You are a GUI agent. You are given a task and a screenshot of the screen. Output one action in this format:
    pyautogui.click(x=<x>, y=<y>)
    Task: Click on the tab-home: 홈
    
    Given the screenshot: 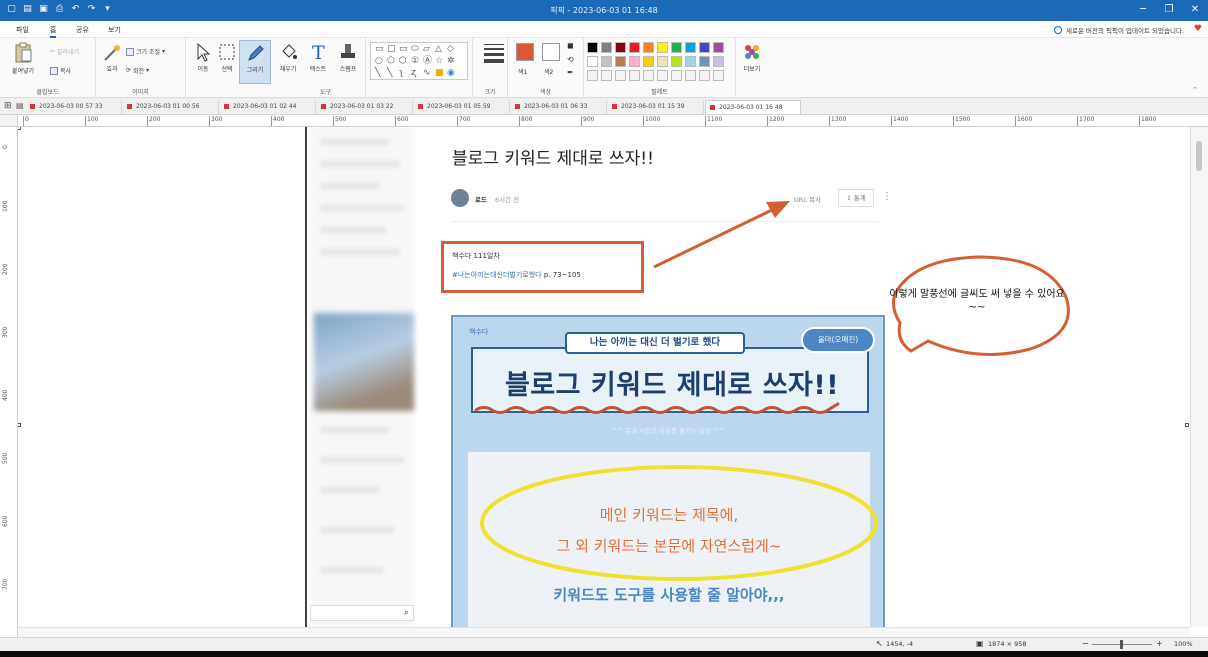 What is the action you would take?
    pyautogui.click(x=53, y=31)
    